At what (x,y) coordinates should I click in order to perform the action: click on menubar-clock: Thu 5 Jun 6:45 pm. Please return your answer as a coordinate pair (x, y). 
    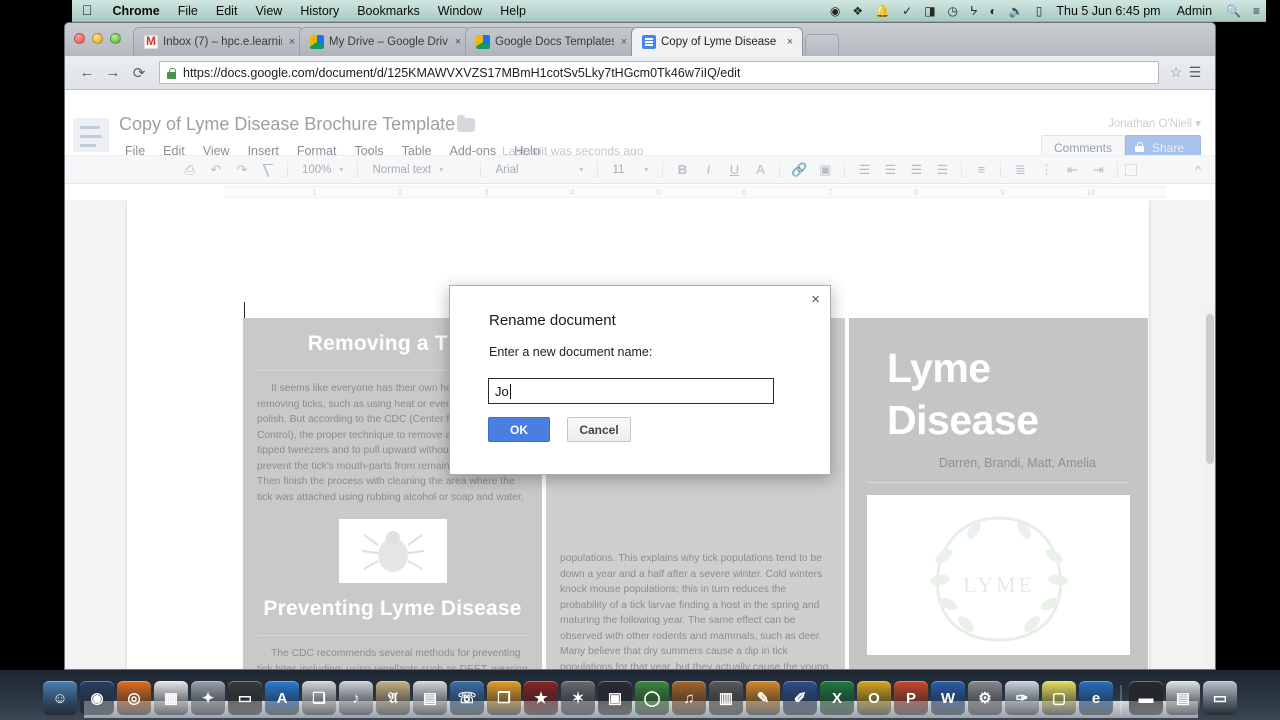
    Looking at the image, I should click on (1108, 11).